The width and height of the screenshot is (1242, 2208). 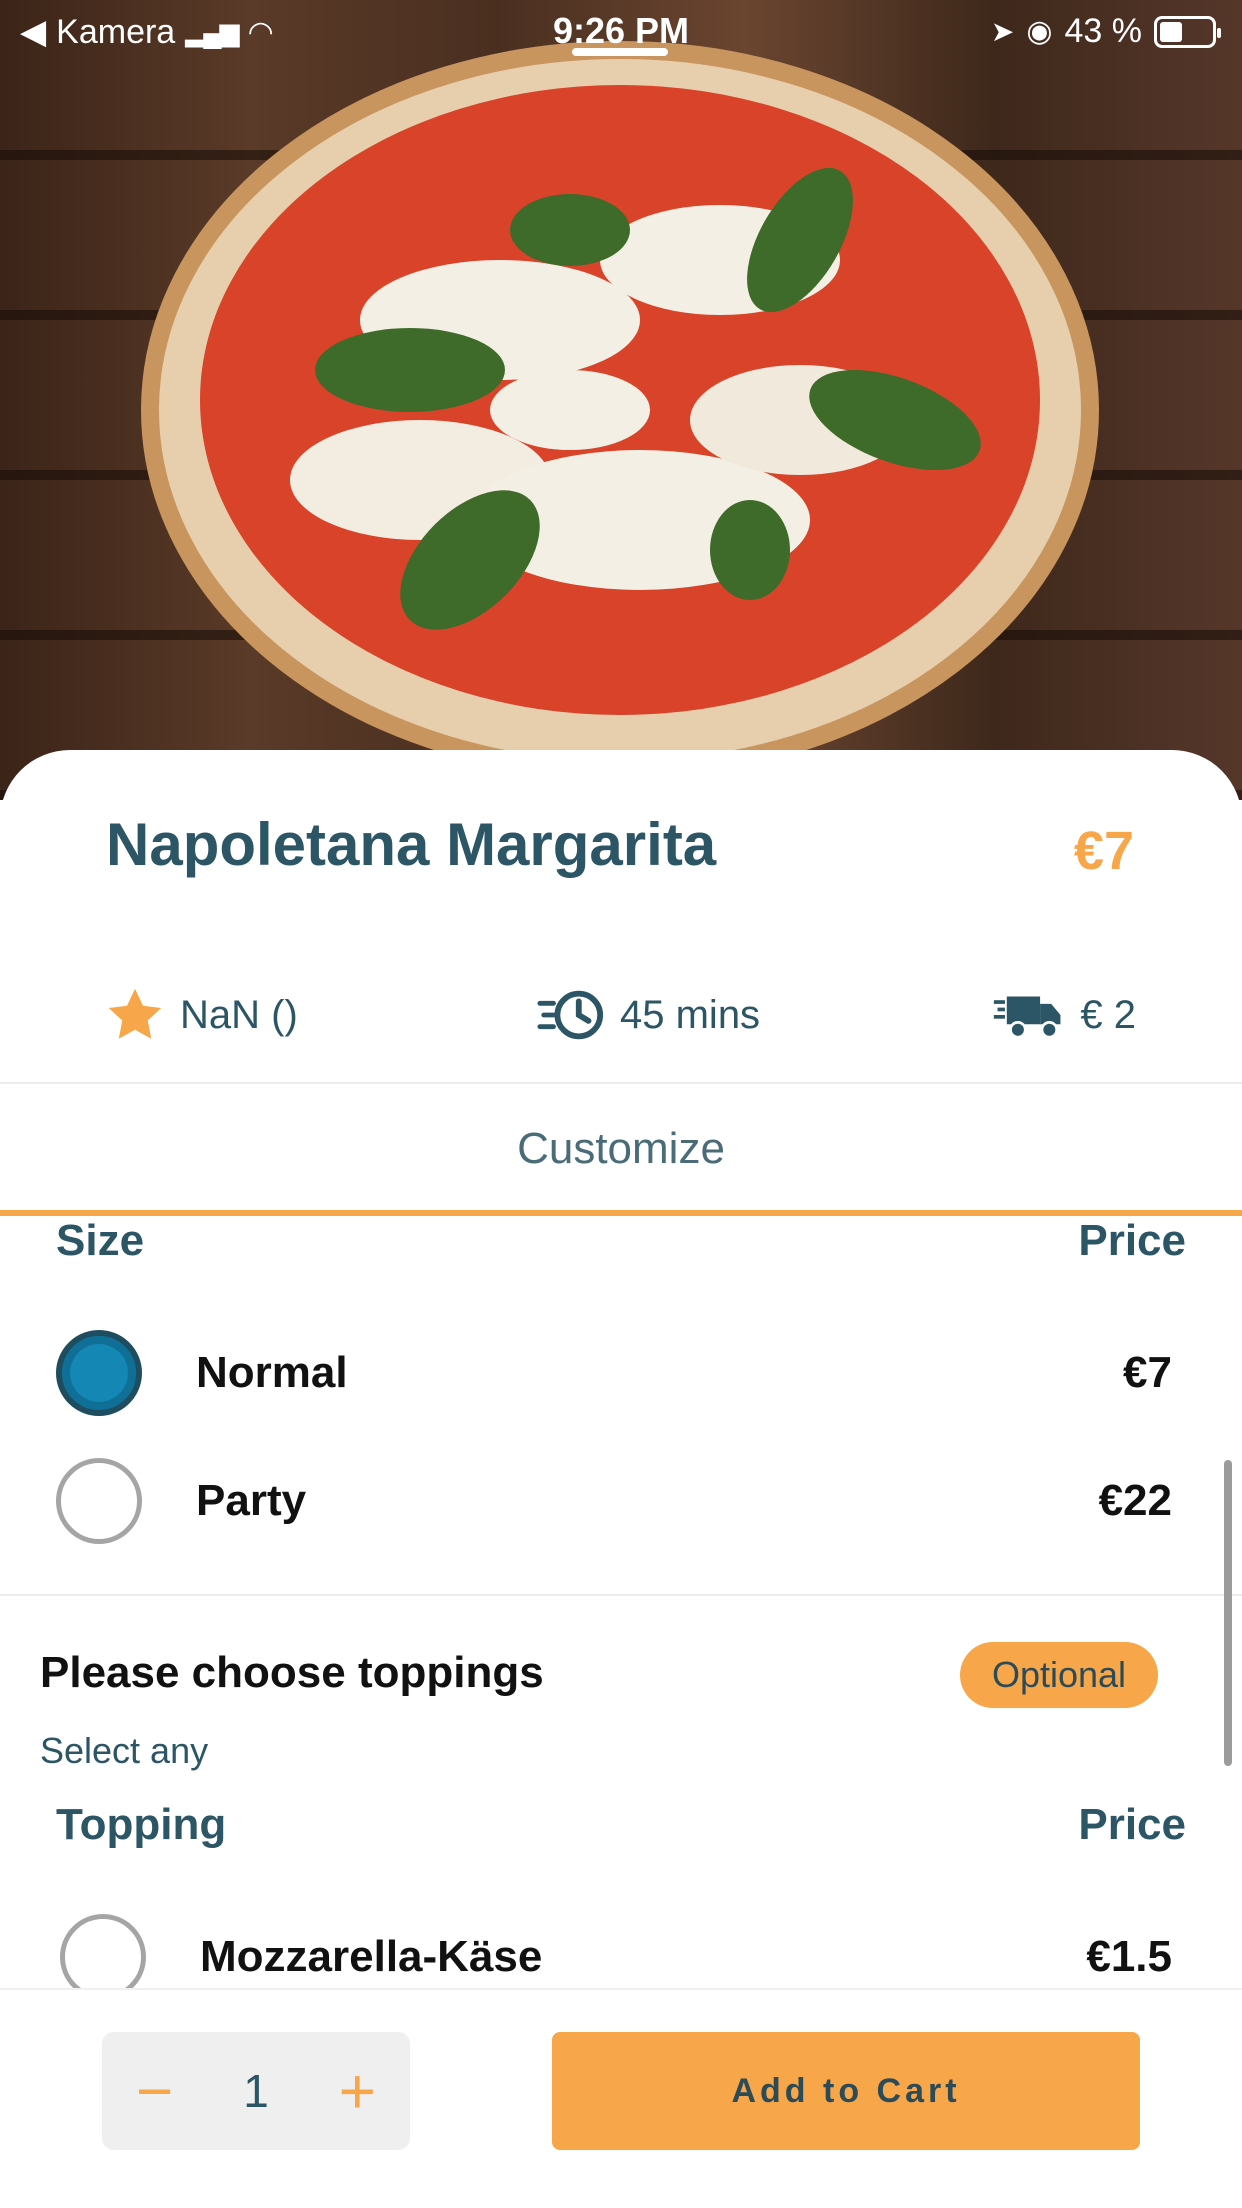 I want to click on topping-option-label: Mozzarella-Käse, so click(x=371, y=1956).